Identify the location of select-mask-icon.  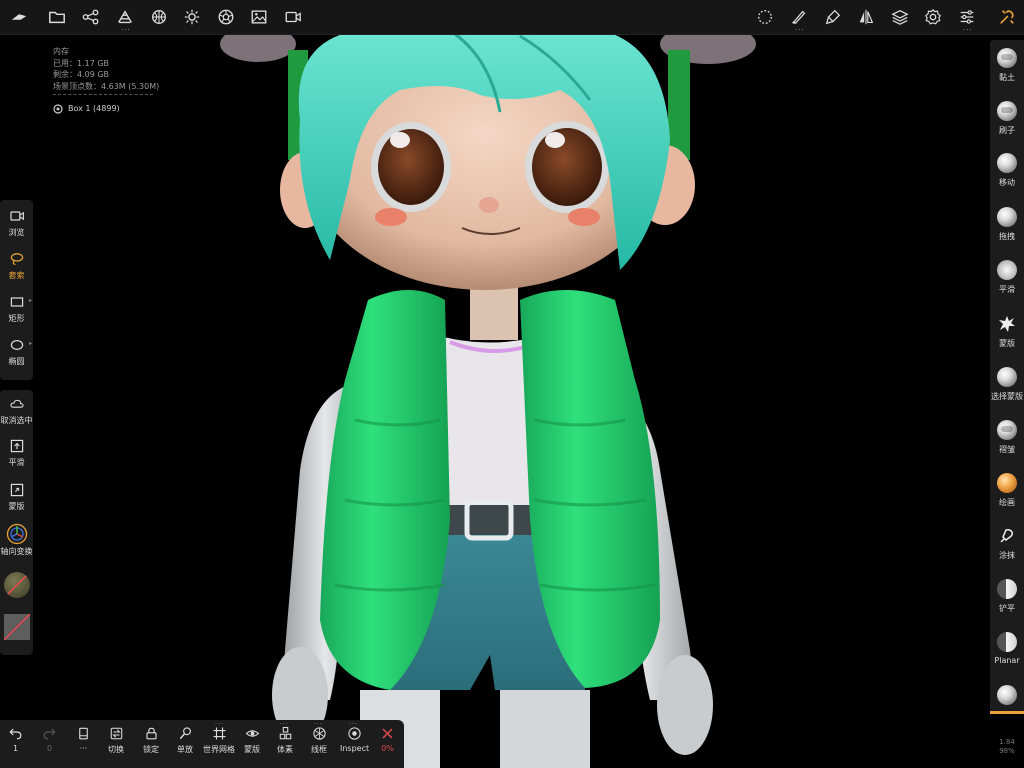
(1007, 377).